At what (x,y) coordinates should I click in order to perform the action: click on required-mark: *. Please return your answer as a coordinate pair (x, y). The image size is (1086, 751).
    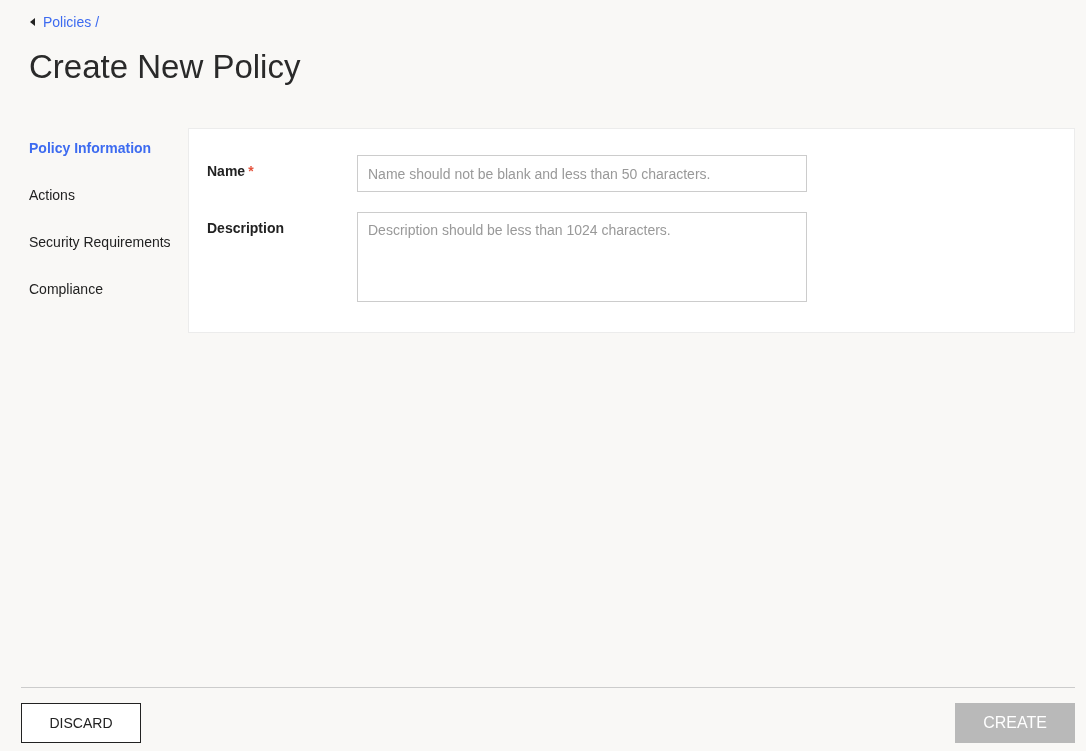
    Looking at the image, I should click on (251, 171).